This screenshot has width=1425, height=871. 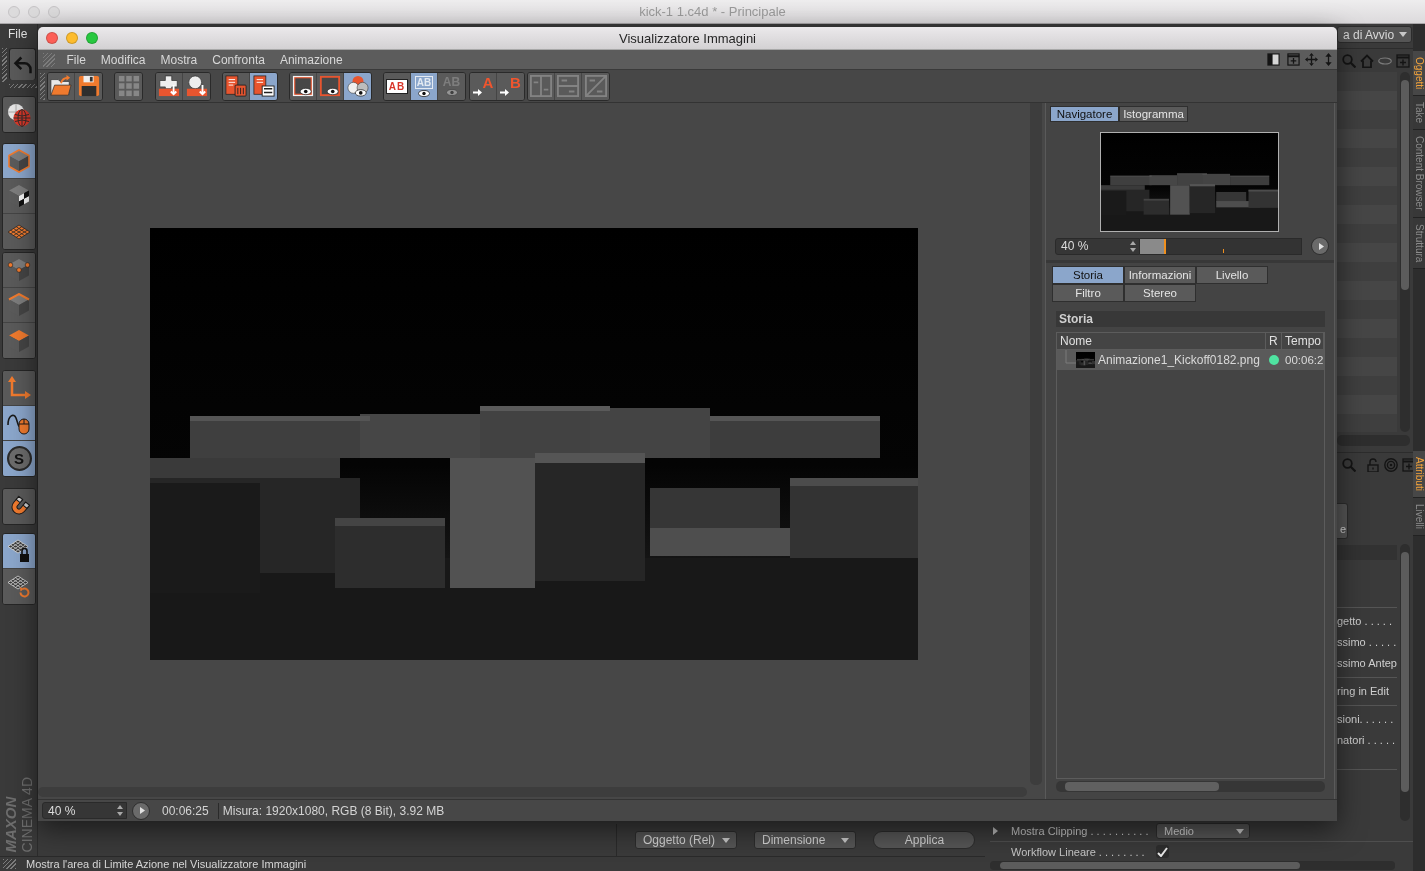 What do you see at coordinates (179, 59) in the screenshot?
I see `menu-item: Mostra` at bounding box center [179, 59].